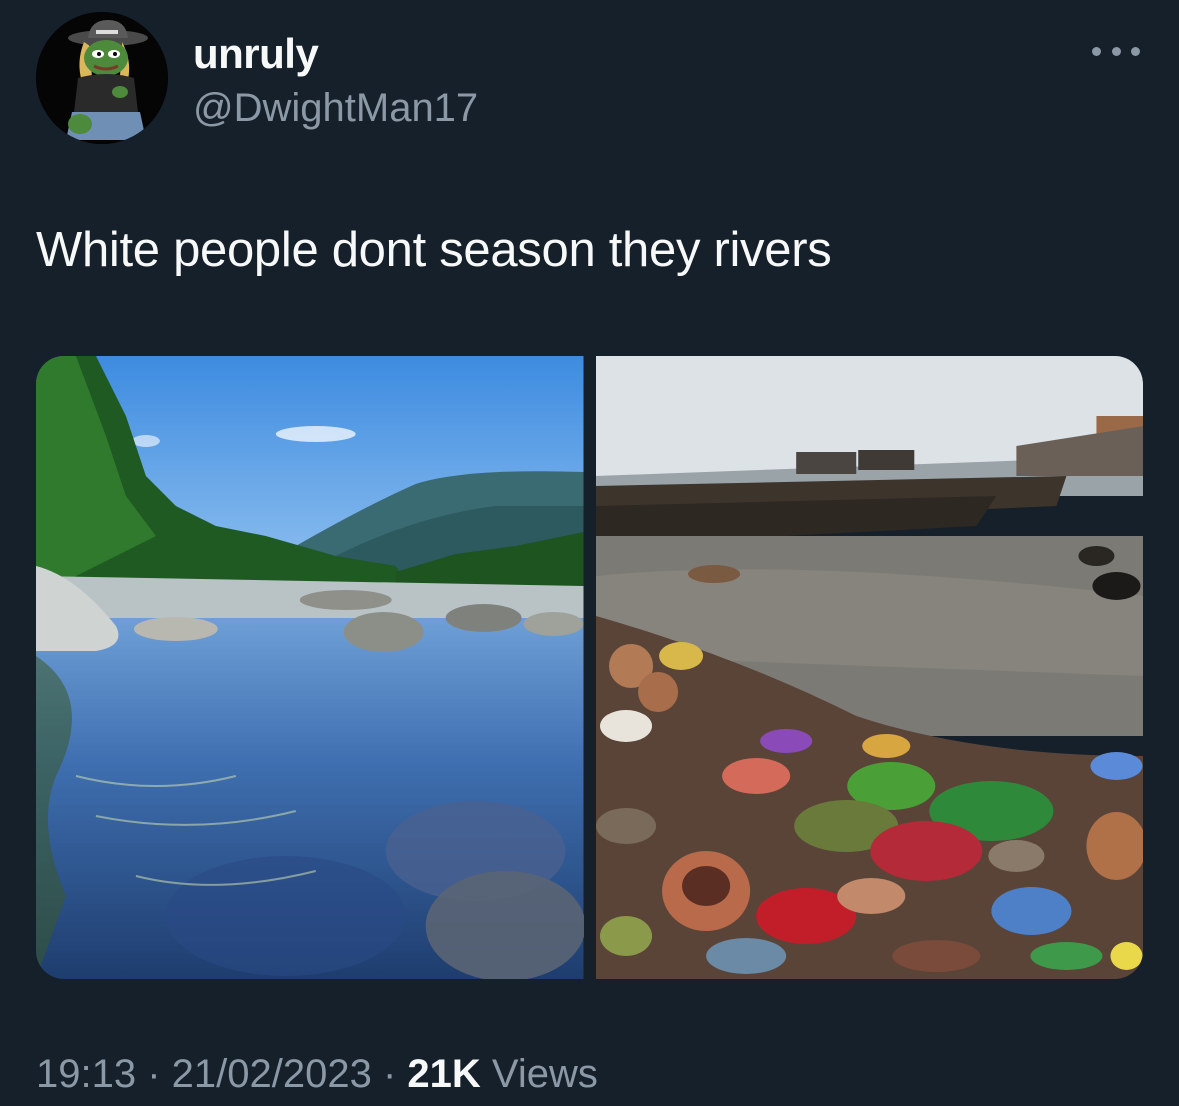 This screenshot has height=1106, width=1179. Describe the element at coordinates (335, 108) in the screenshot. I see `user-handle: @DwightMan17` at that location.